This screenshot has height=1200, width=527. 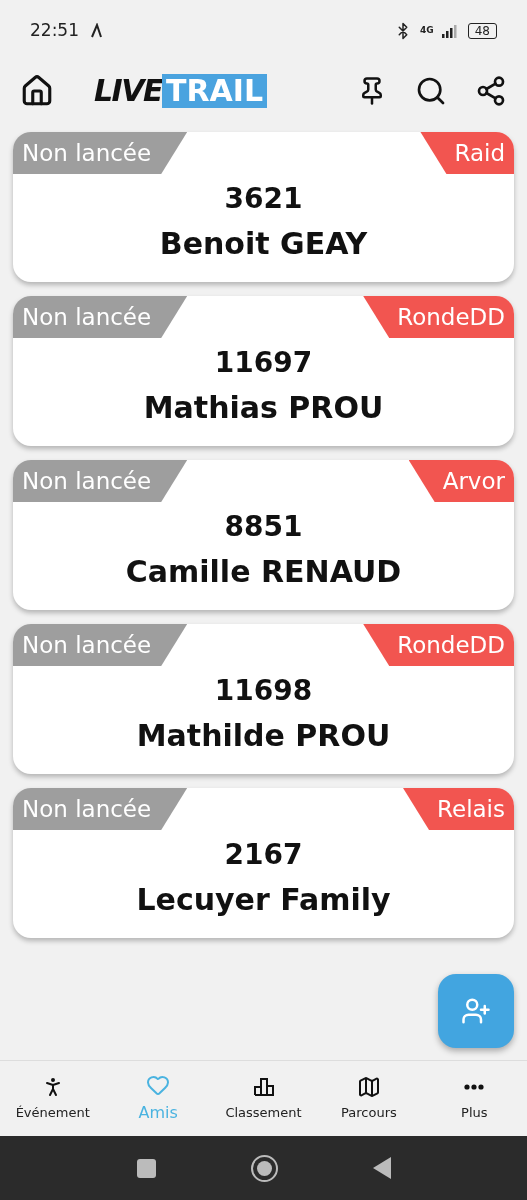 I want to click on recents-button, so click(x=146, y=1168).